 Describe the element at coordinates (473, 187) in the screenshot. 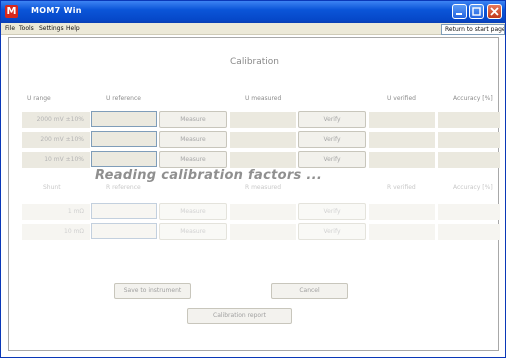

I see `header-r-accuracy: Accuracy [%]` at that location.